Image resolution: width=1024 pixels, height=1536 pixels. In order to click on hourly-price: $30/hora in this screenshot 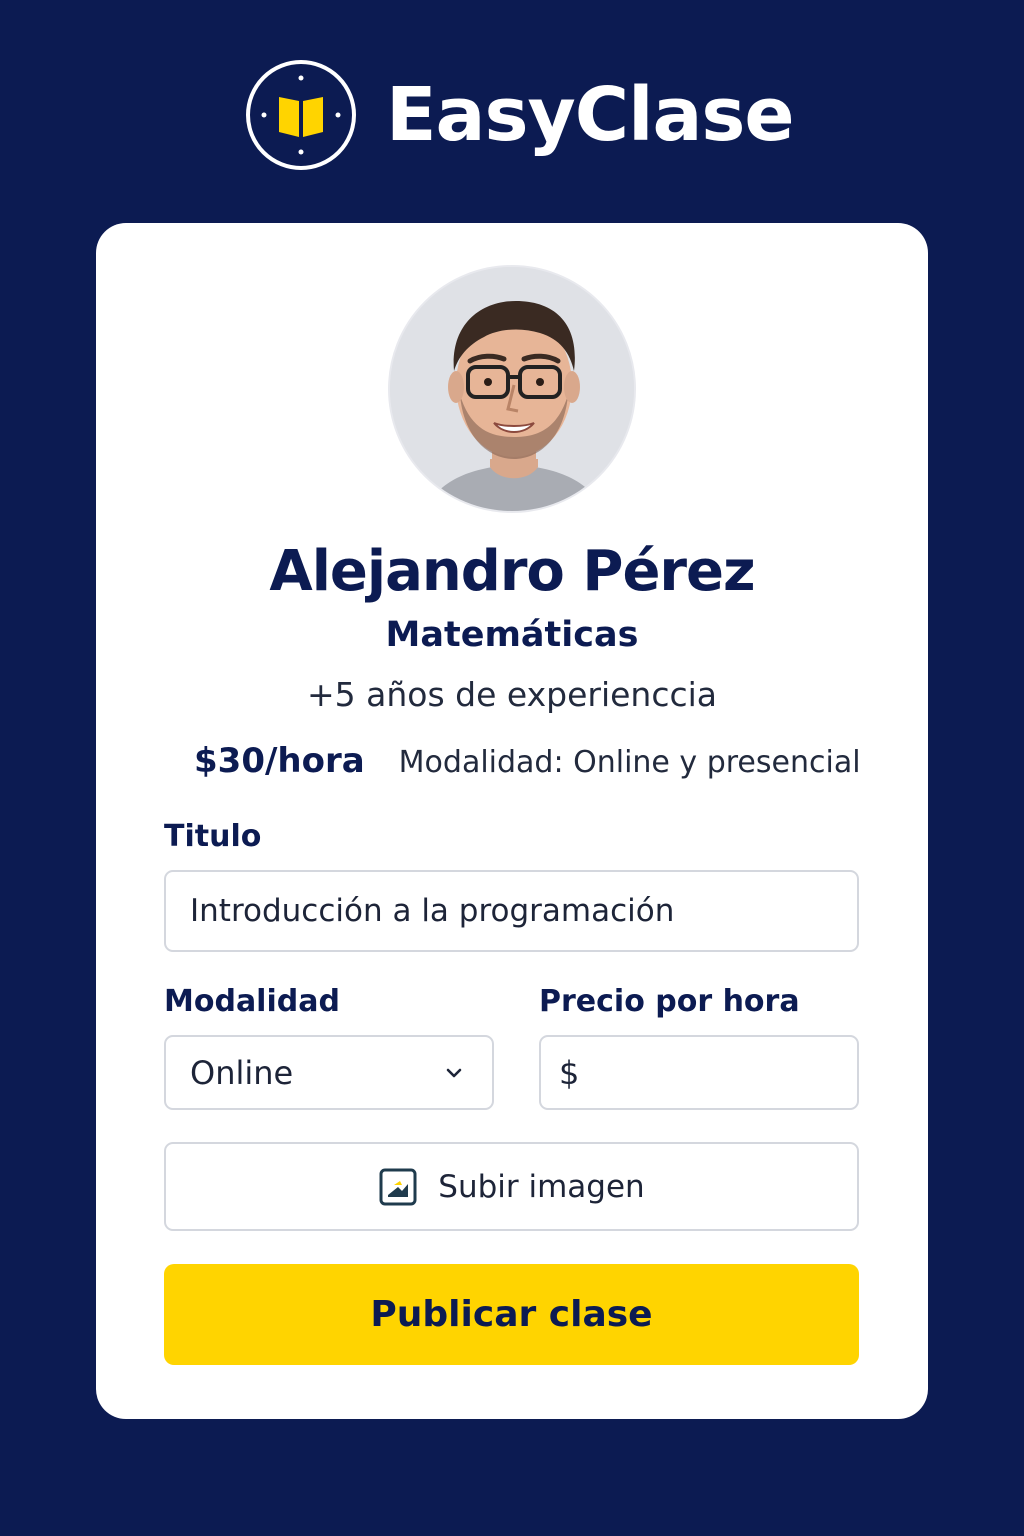, I will do `click(279, 761)`.